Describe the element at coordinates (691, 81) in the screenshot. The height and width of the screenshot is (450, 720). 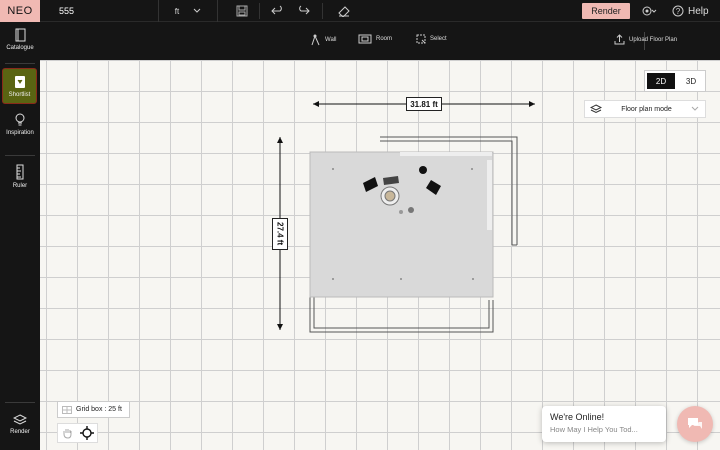
I see `view-3d-button: 3D` at that location.